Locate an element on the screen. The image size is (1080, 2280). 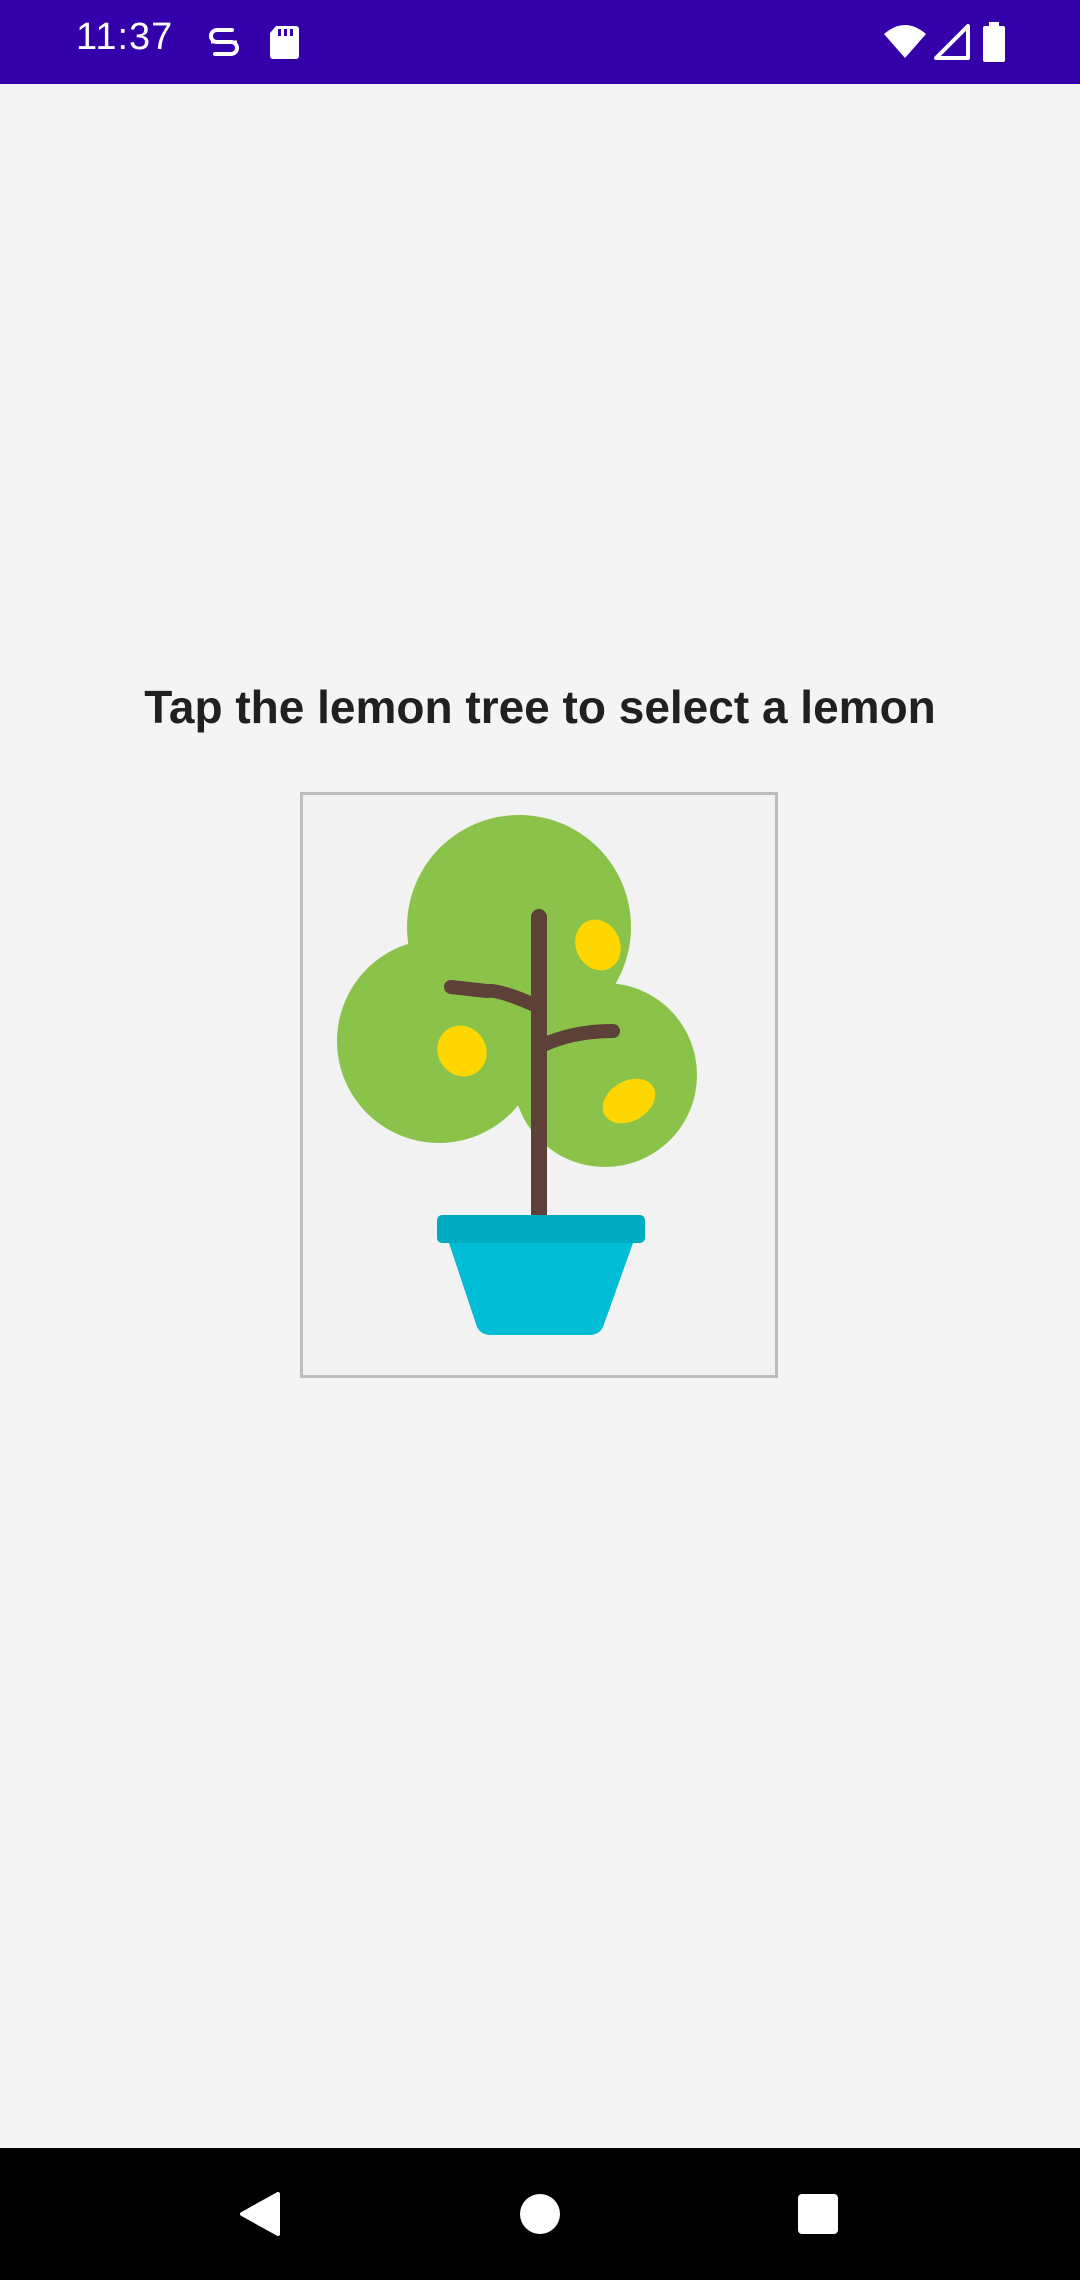
status-bar: 11:37 is located at coordinates (540, 42).